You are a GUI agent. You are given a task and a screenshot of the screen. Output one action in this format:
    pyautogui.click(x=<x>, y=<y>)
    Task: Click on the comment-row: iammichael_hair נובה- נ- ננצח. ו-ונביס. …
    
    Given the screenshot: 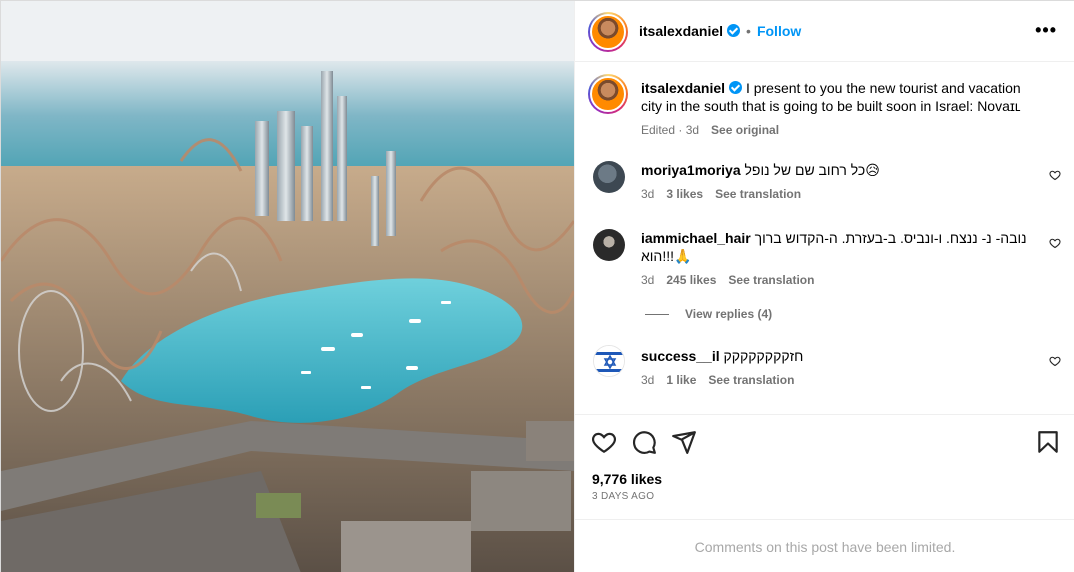 What is the action you would take?
    pyautogui.click(x=824, y=262)
    